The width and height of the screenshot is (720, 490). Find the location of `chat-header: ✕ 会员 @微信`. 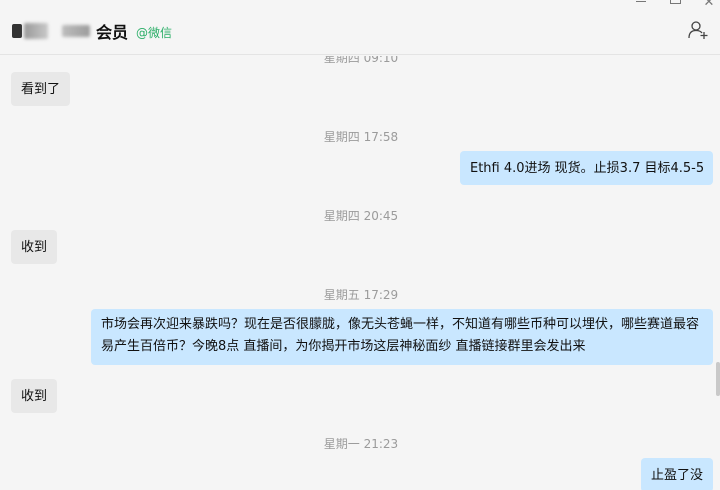

chat-header: ✕ 会员 @微信 is located at coordinates (360, 27).